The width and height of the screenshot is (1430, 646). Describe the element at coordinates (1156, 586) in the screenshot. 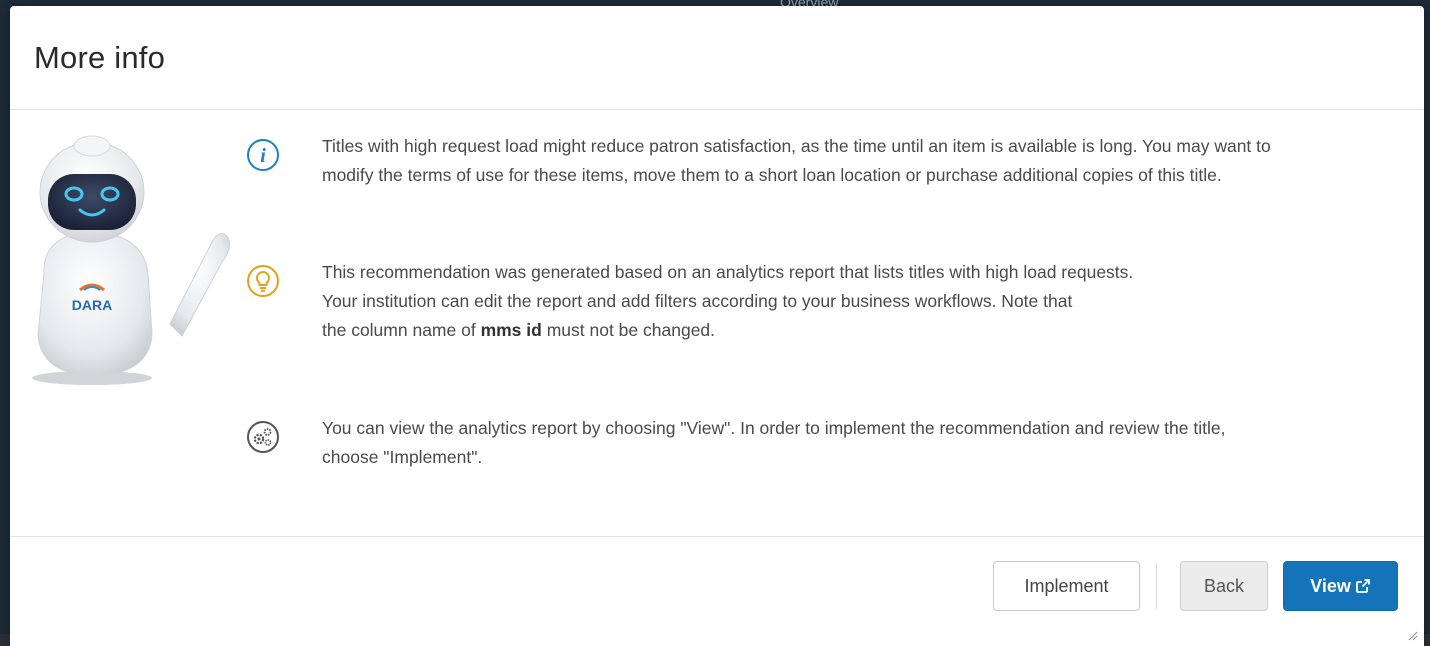

I see `footer-divider` at that location.